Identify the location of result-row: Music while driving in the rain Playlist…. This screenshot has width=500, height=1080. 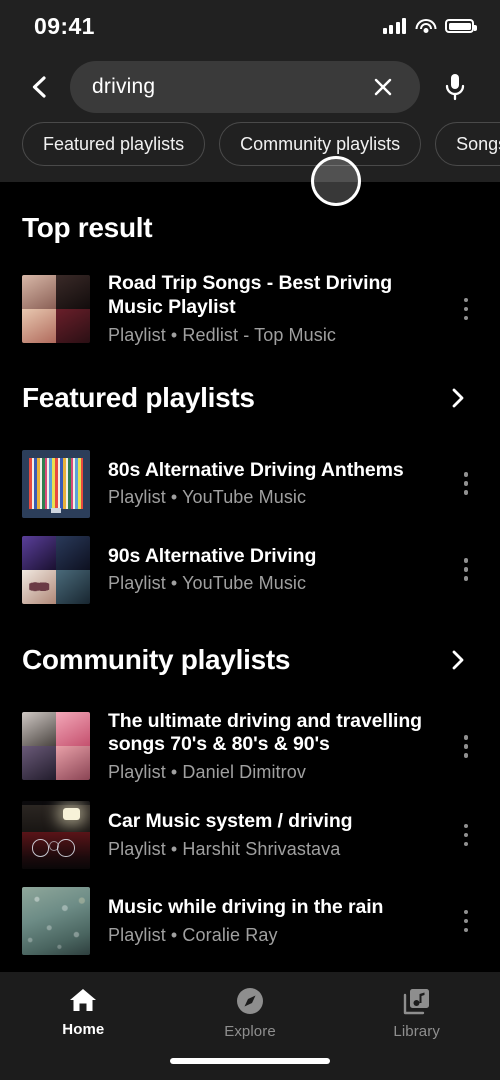
(250, 921).